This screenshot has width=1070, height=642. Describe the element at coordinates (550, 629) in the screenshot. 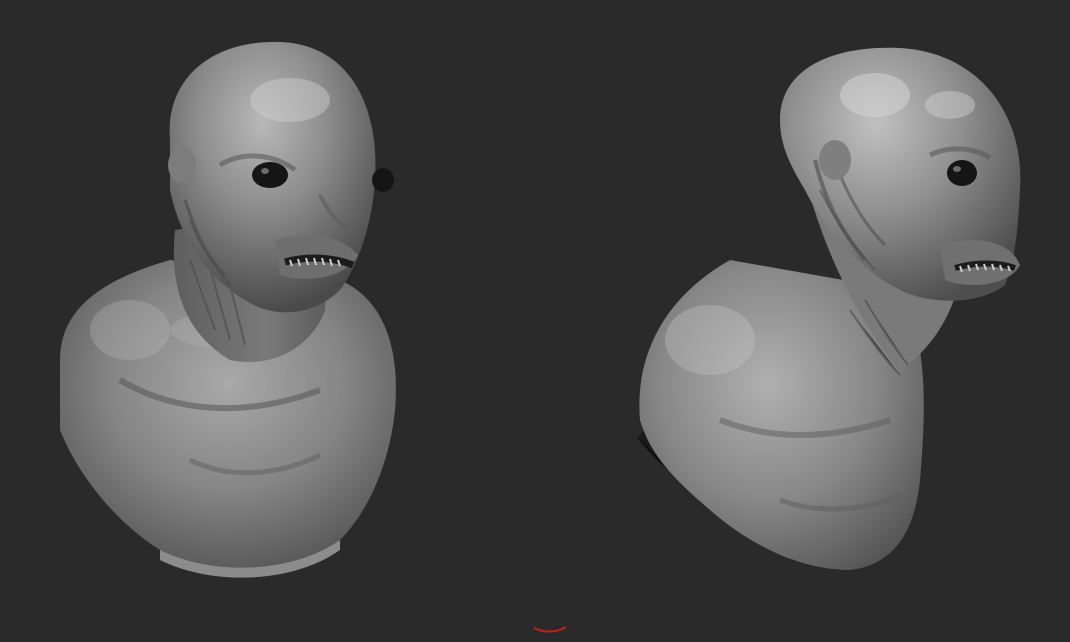

I see `floor-axis-marker` at that location.